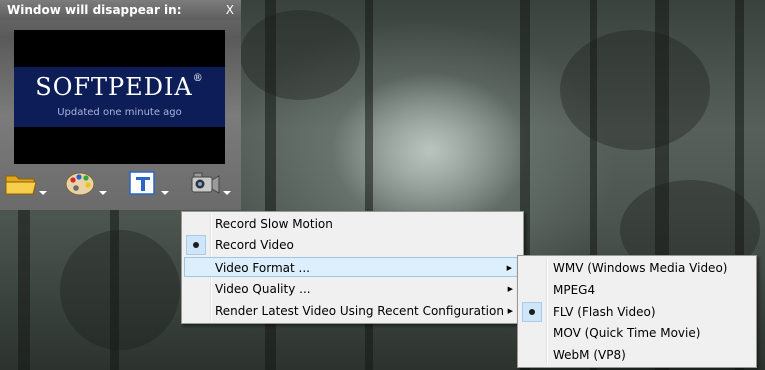 This screenshot has width=765, height=370. What do you see at coordinates (637, 290) in the screenshot?
I see `format-item-mpeg4: MPEG4` at bounding box center [637, 290].